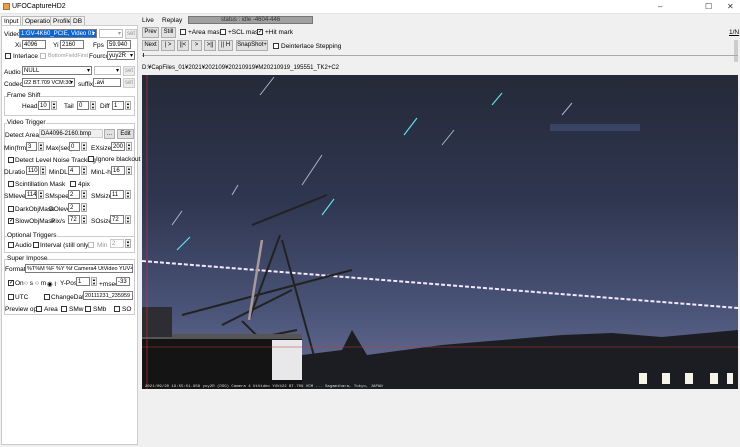 This screenshot has height=447, width=740. What do you see at coordinates (128, 194) in the screenshot?
I see `smsize-spinner: ▲ ▼` at bounding box center [128, 194].